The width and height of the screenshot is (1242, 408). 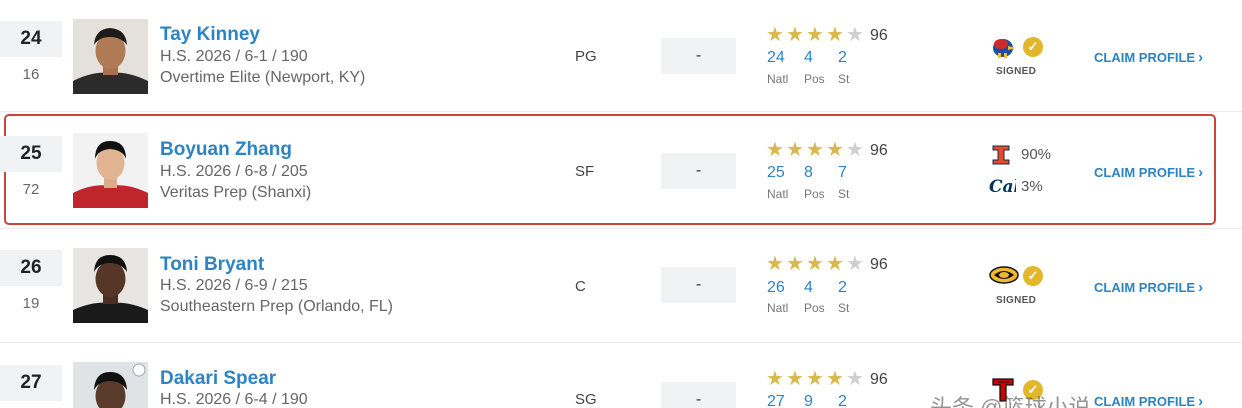 I want to click on kansas-jayhawk-icon, so click(x=1003, y=48).